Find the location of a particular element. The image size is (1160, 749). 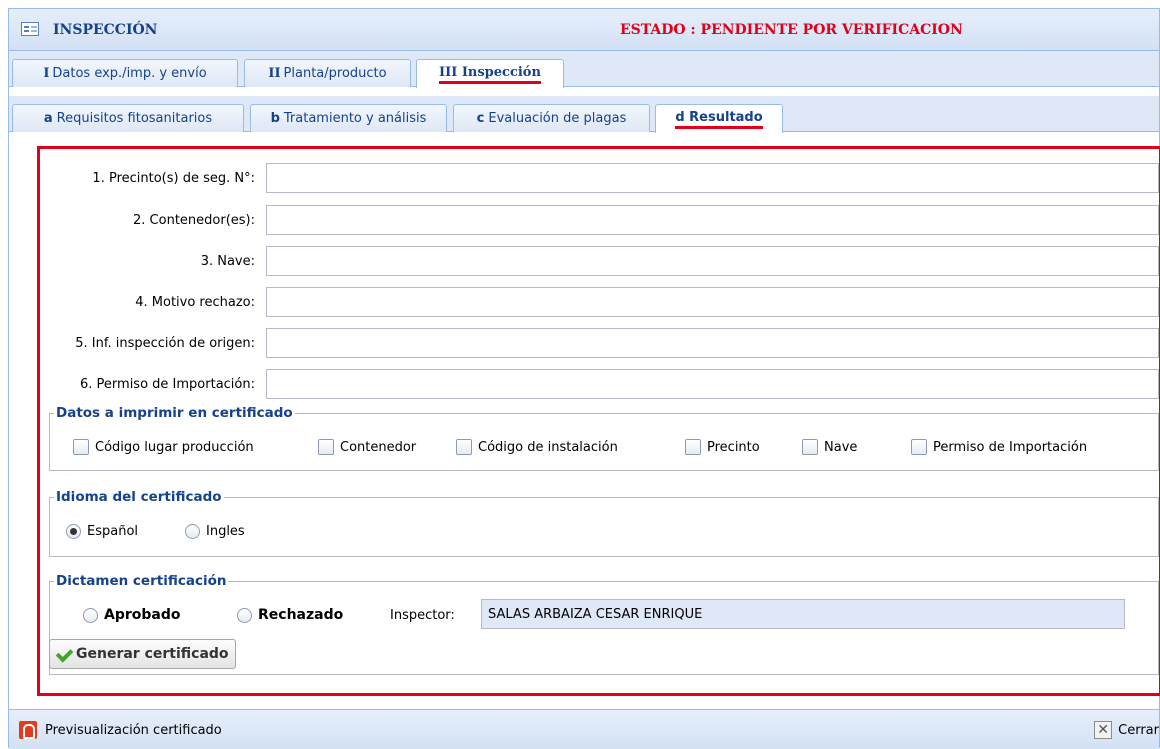

form-icon is located at coordinates (30, 29).